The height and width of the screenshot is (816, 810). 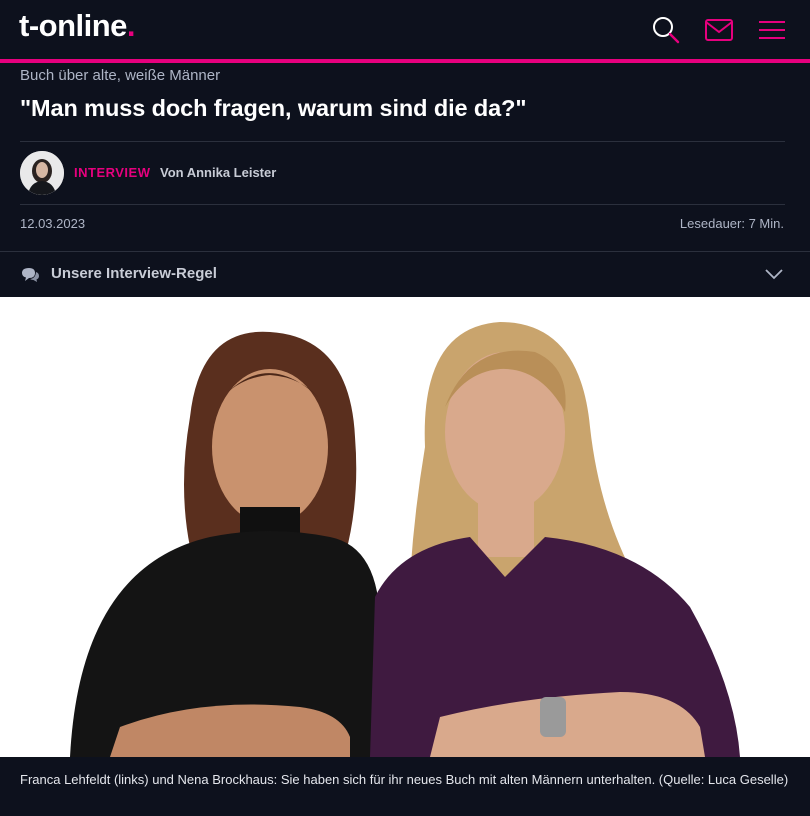 What do you see at coordinates (405, 29) in the screenshot?
I see `site-header: t-online.` at bounding box center [405, 29].